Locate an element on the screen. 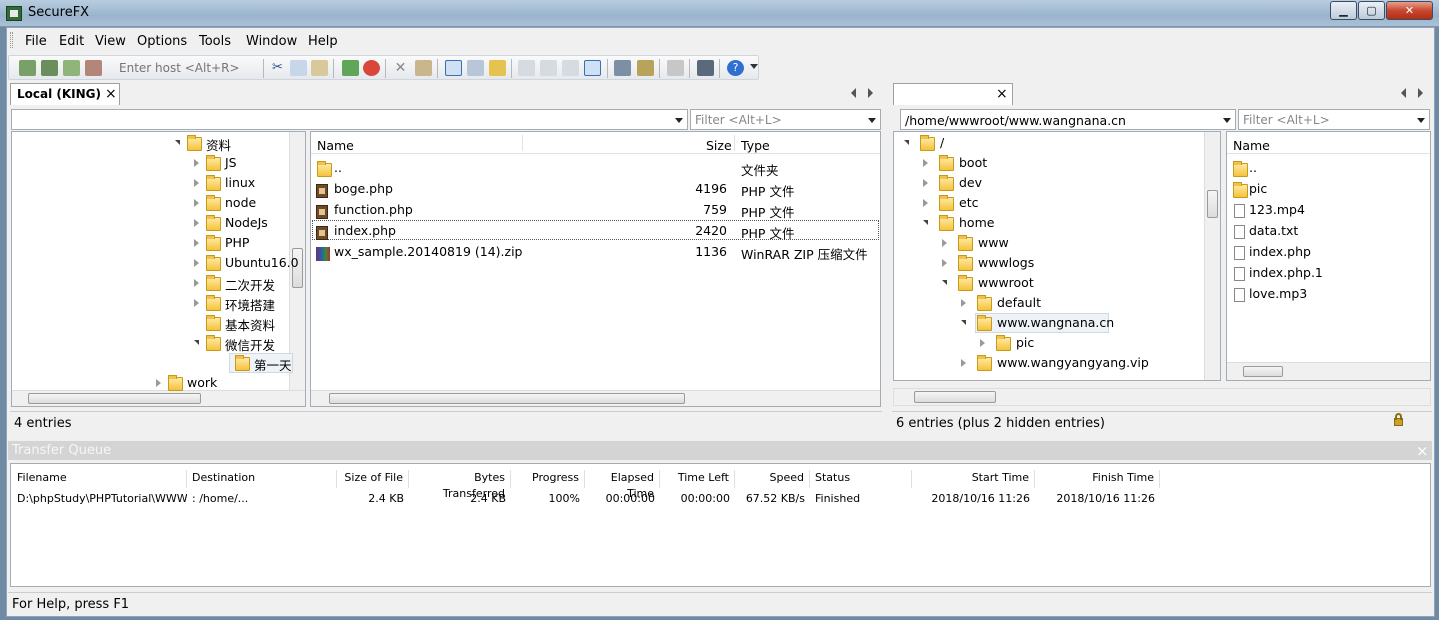  tree-item-Ubuntu16.0: Ubuntu16.0 is located at coordinates (262, 262).